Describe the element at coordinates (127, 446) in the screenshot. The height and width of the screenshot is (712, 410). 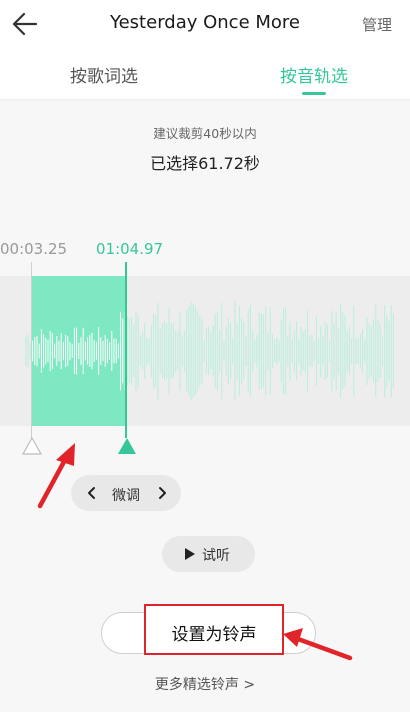
I see `end-handle` at that location.